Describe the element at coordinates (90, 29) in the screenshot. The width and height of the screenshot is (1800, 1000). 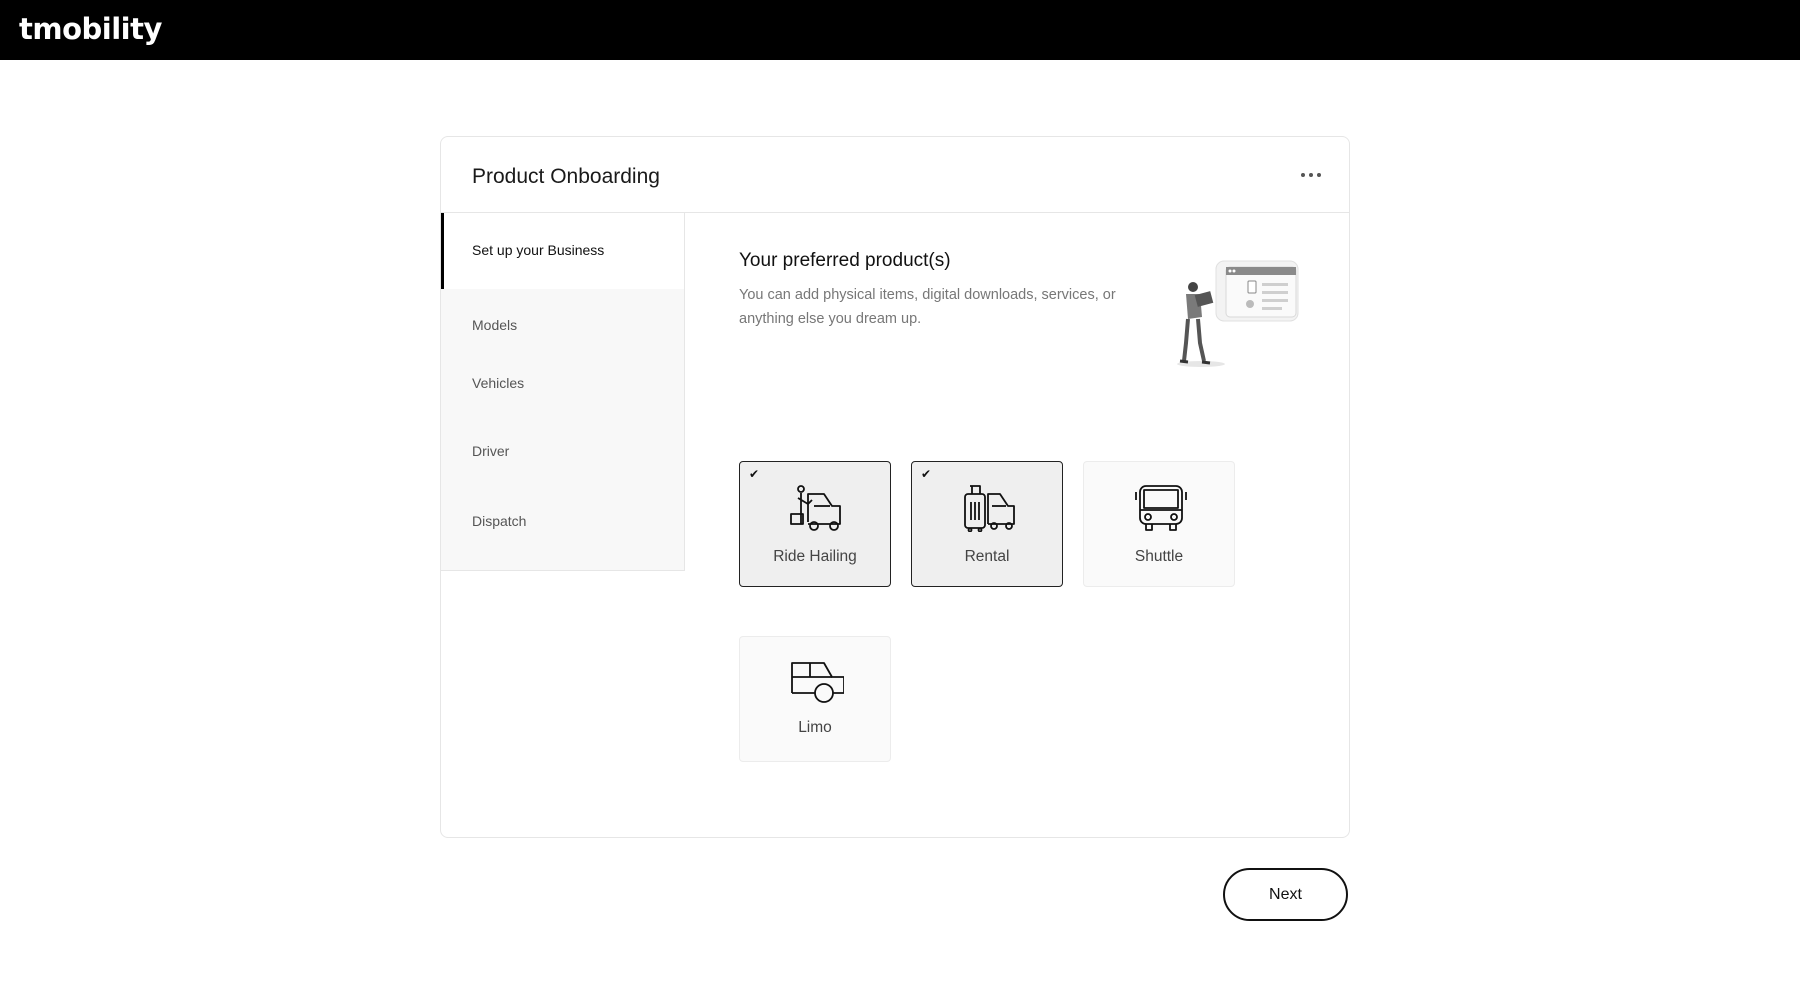
I see `brand-logo: tmobility` at that location.